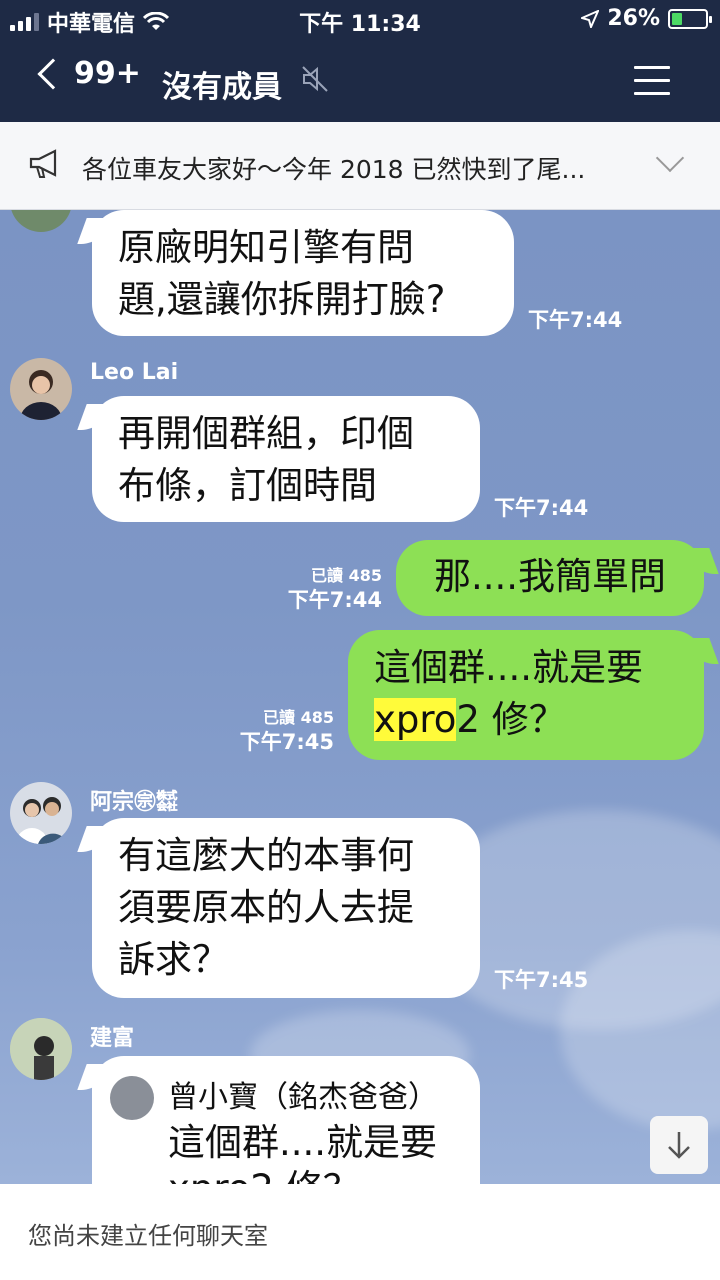 This screenshot has width=720, height=1280. I want to click on battery-percent: 26%, so click(633, 18).